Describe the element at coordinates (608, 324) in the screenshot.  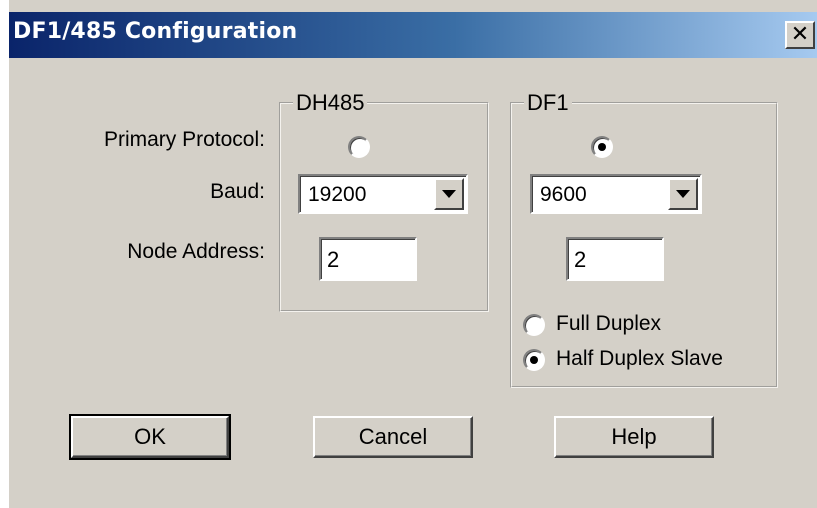
I see `full-duplex-label: Full Duplex` at that location.